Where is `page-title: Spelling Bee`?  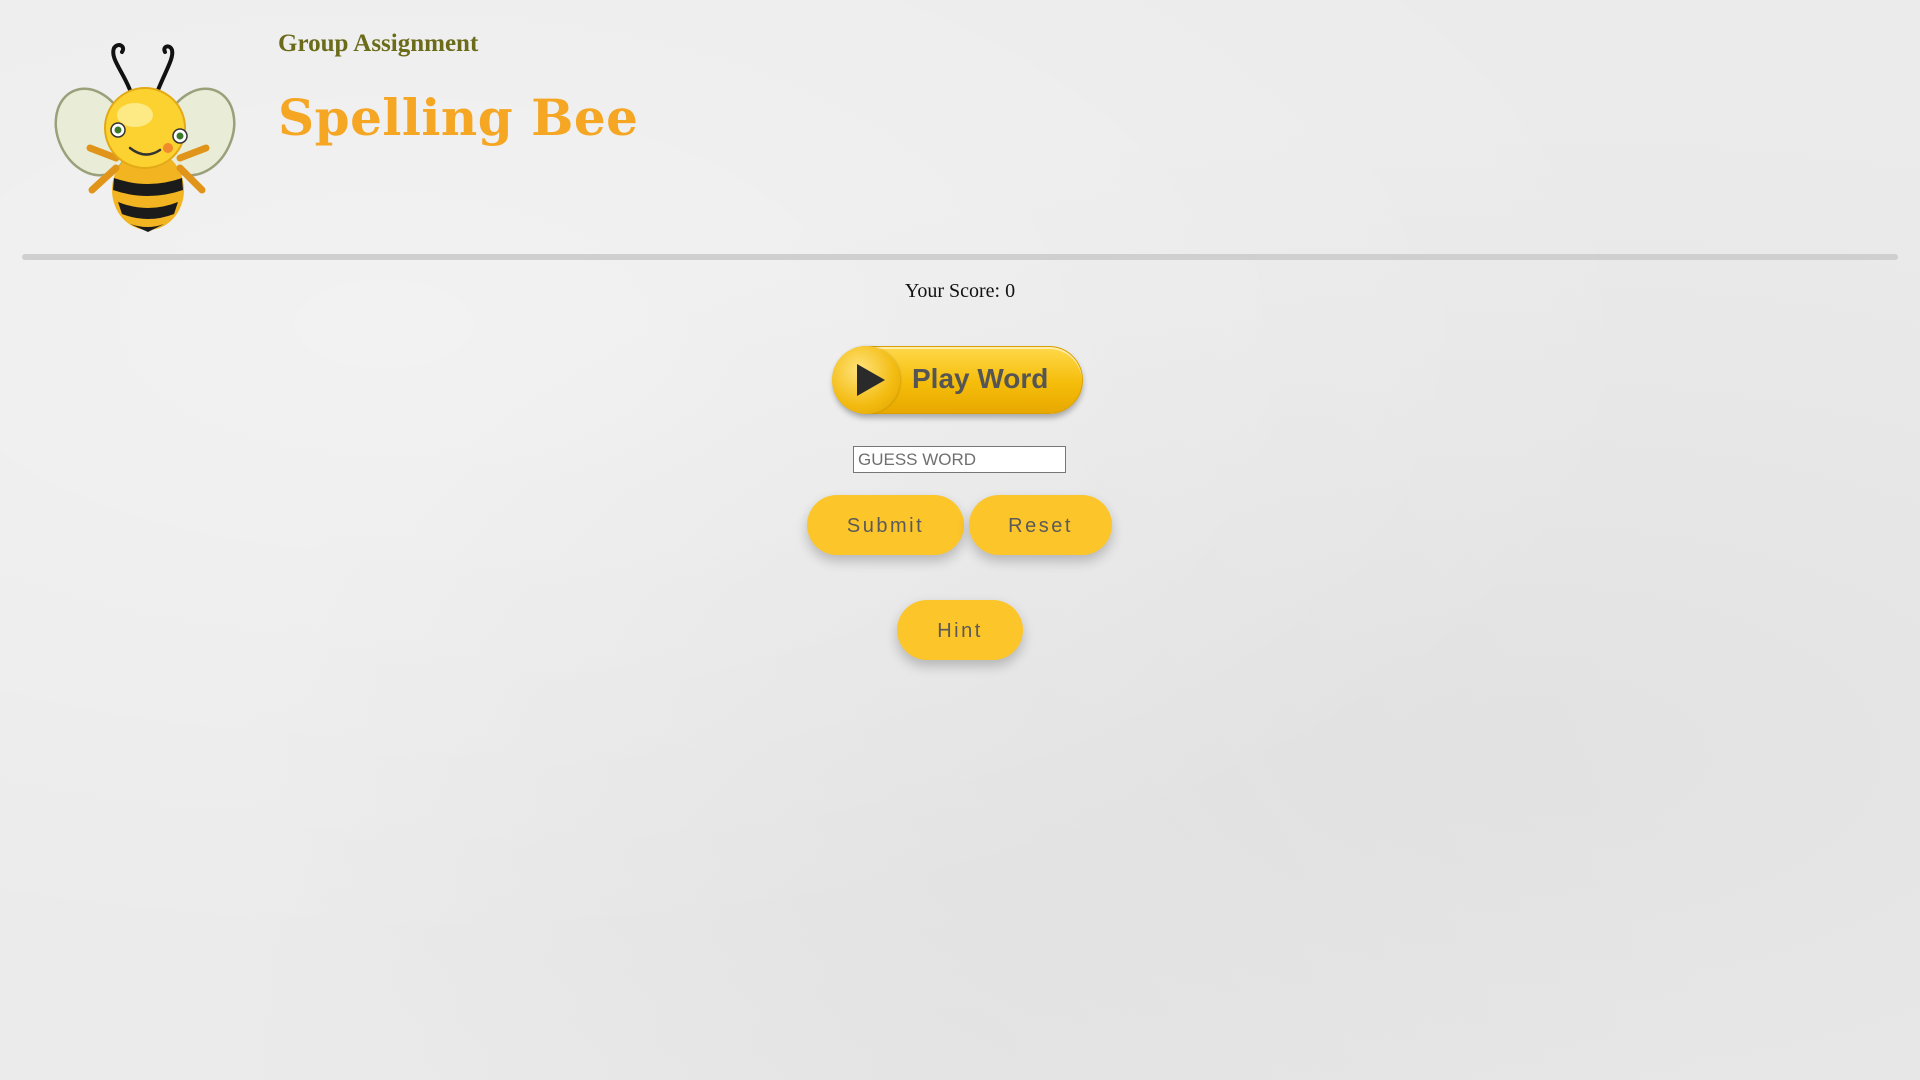
page-title: Spelling Bee is located at coordinates (458, 117).